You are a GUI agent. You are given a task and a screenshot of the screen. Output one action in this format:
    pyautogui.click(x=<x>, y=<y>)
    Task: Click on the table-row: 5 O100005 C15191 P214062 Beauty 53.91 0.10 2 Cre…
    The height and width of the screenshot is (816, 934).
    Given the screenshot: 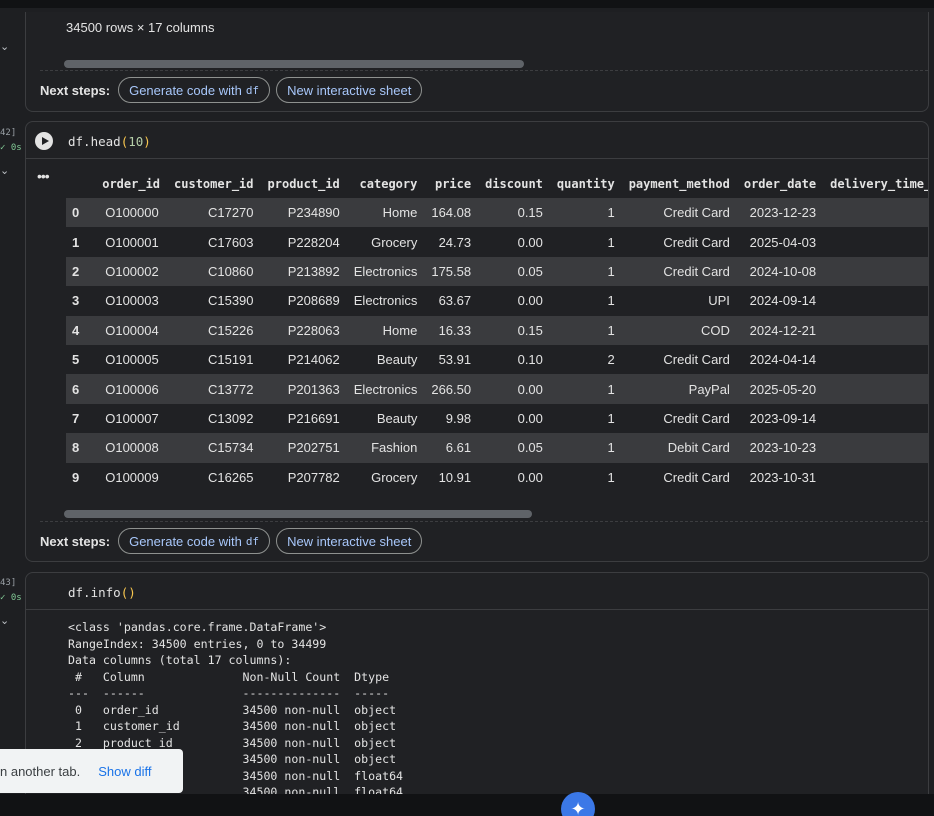 What is the action you would take?
    pyautogui.click(x=497, y=359)
    